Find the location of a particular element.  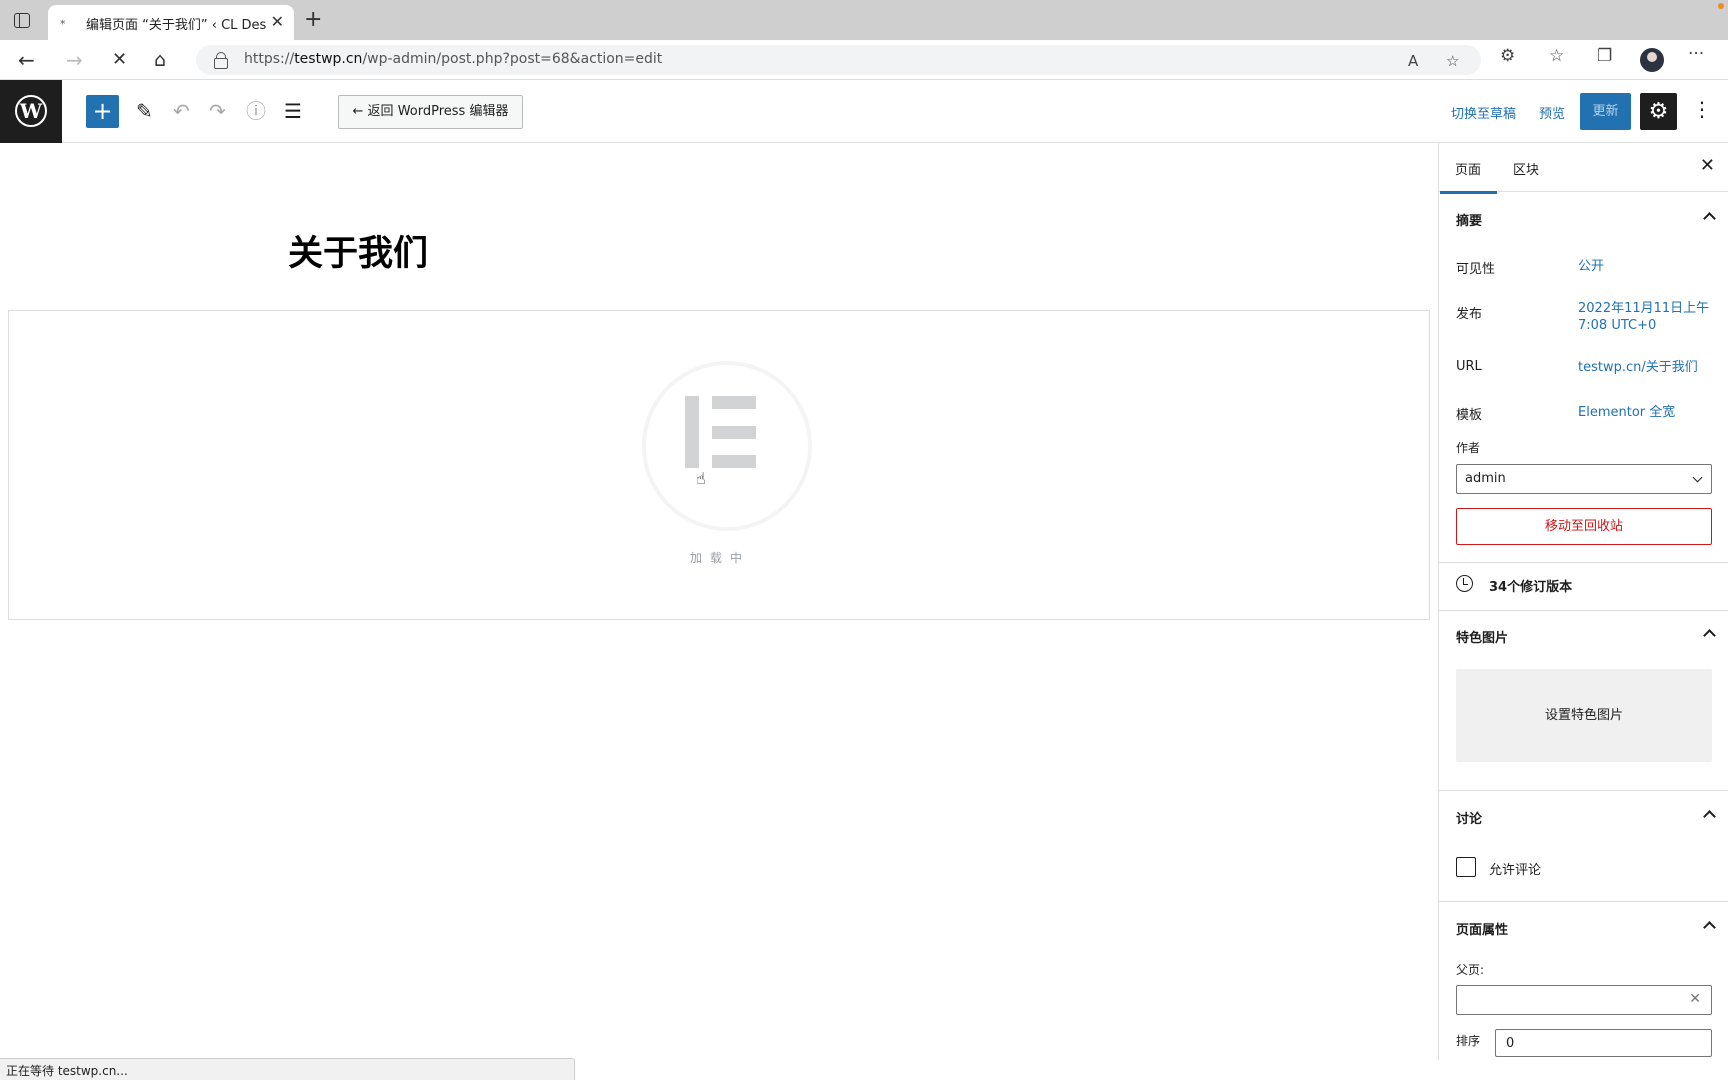

clear-icon: ✕ is located at coordinates (1695, 999).